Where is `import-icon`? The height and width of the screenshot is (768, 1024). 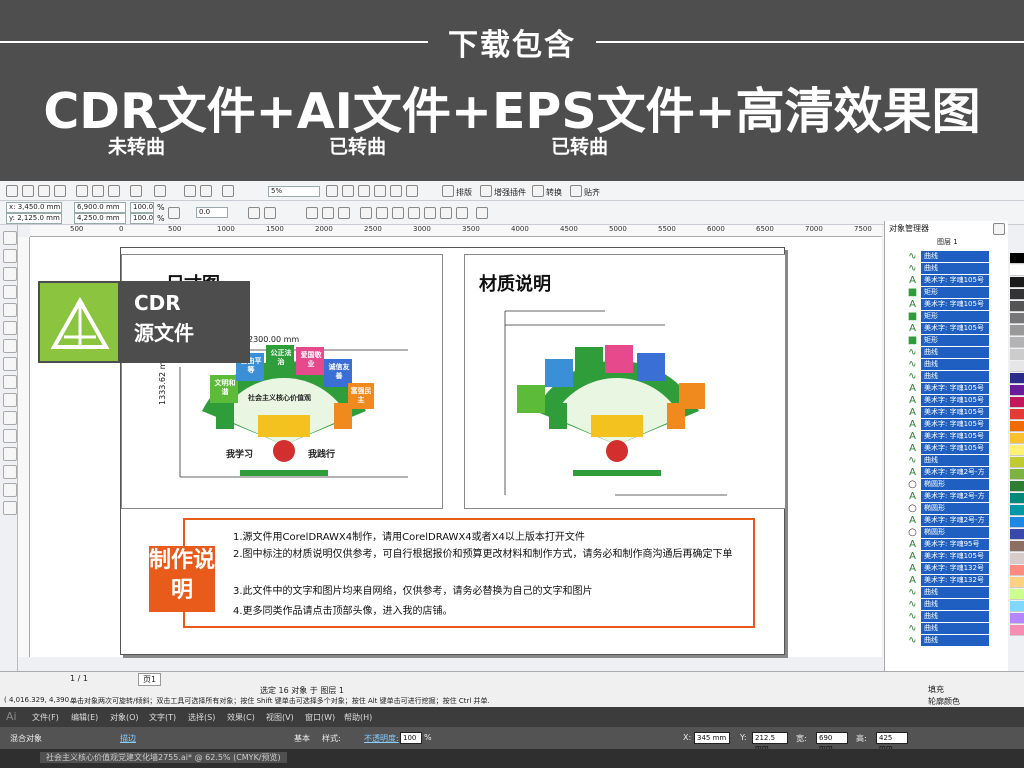 import-icon is located at coordinates (190, 191).